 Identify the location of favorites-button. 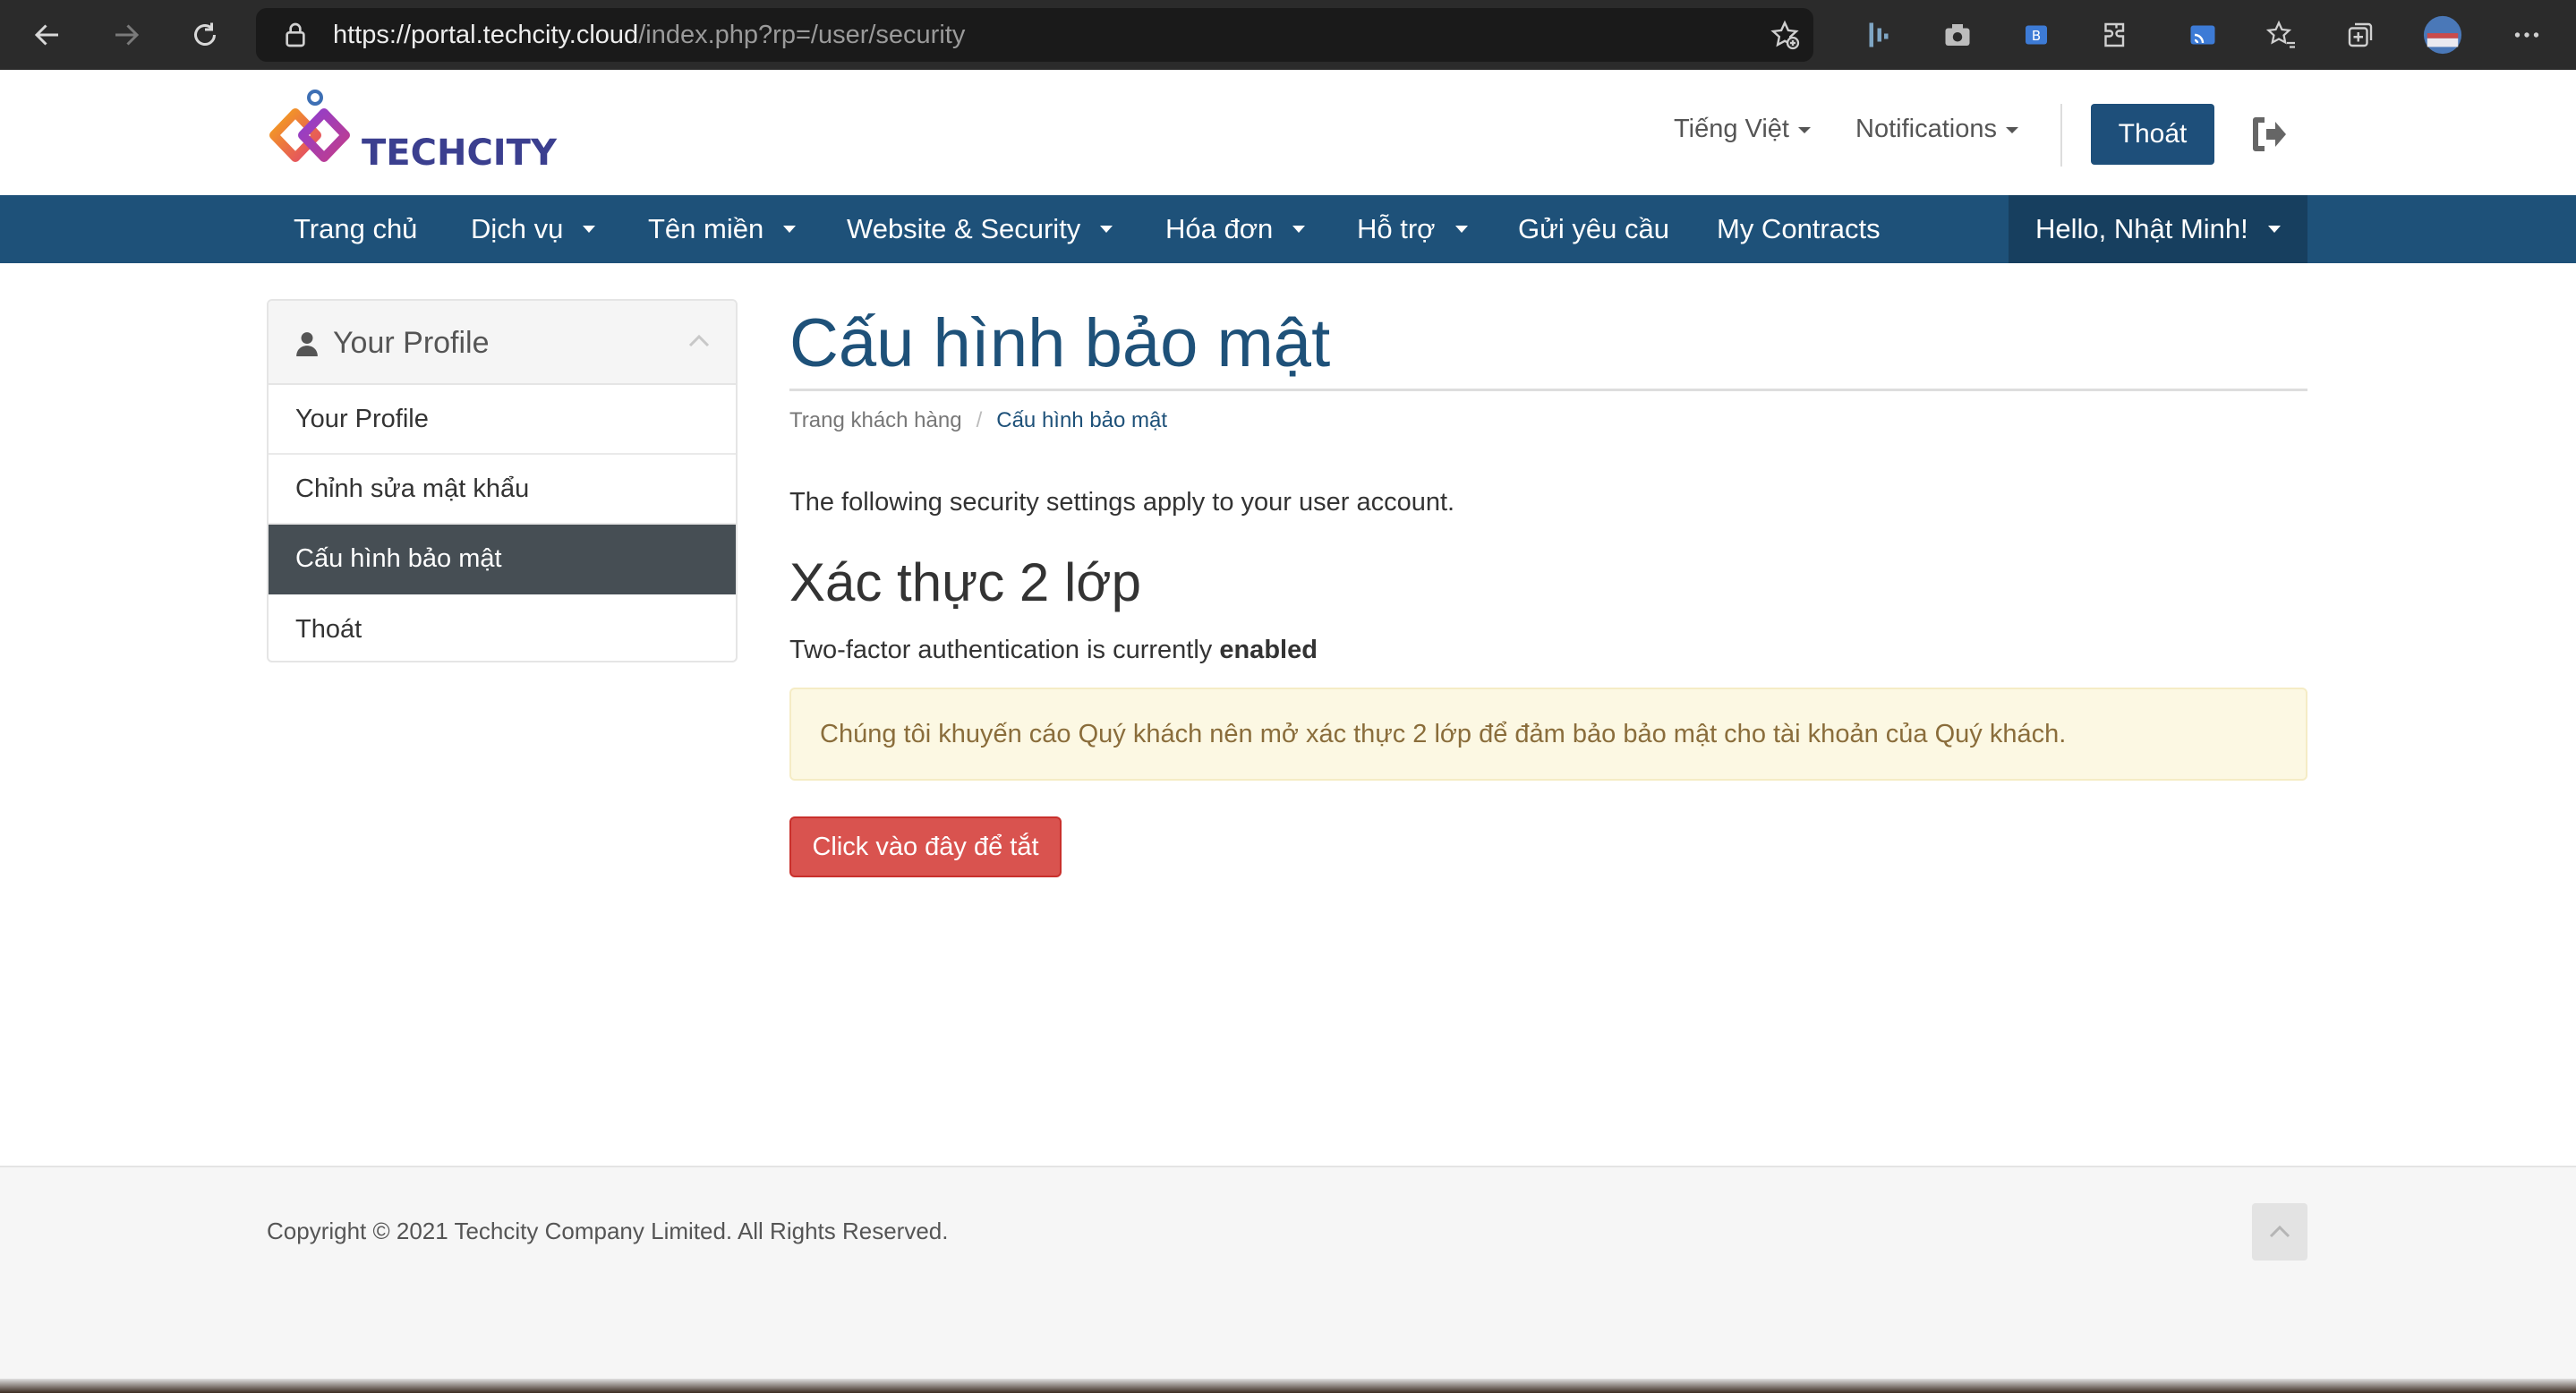
(2281, 35).